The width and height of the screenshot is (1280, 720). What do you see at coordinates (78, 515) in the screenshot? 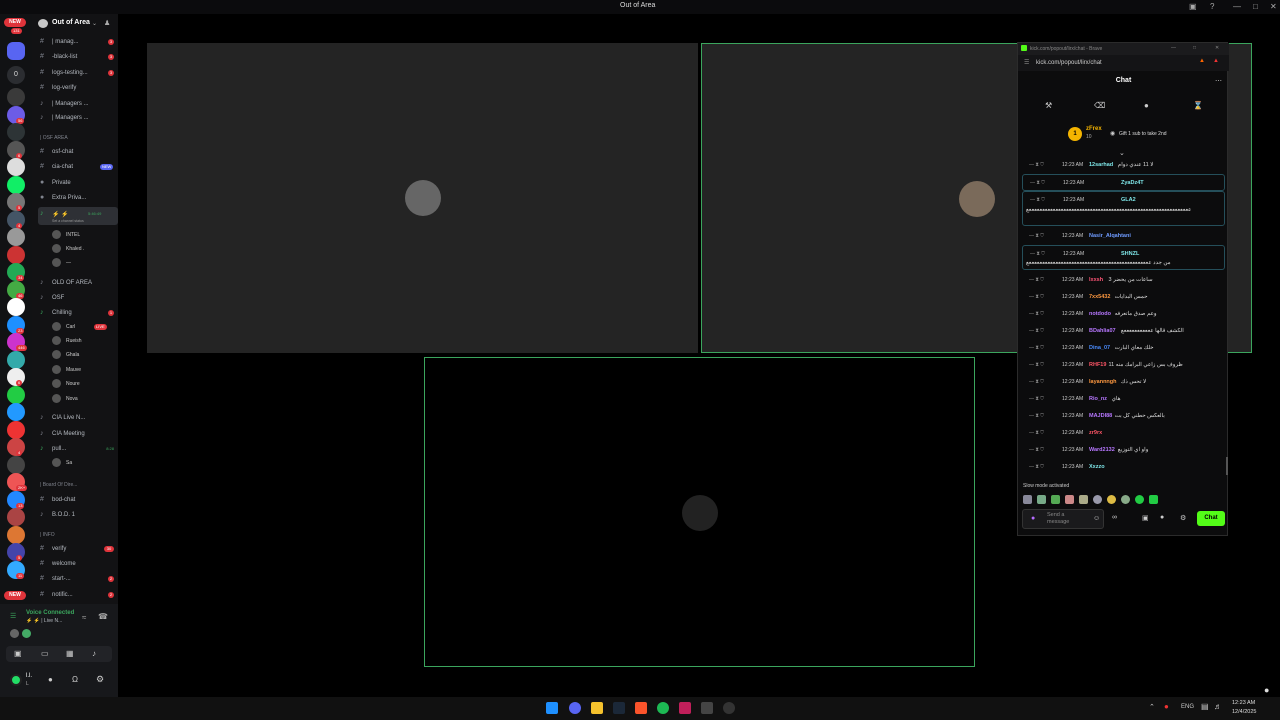
I see `voice-channel-item: ♪ B.O.D. 1` at bounding box center [78, 515].